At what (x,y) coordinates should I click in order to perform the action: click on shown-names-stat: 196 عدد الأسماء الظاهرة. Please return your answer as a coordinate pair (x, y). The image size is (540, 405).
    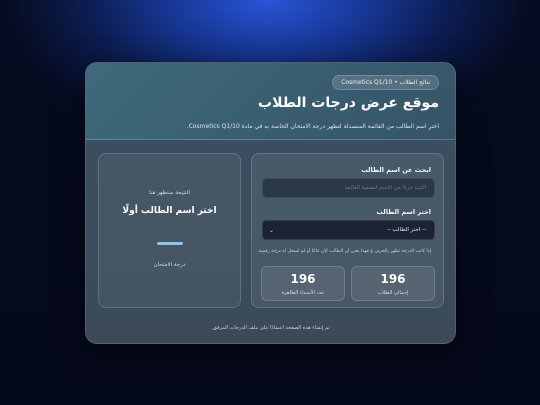
    Looking at the image, I should click on (303, 283).